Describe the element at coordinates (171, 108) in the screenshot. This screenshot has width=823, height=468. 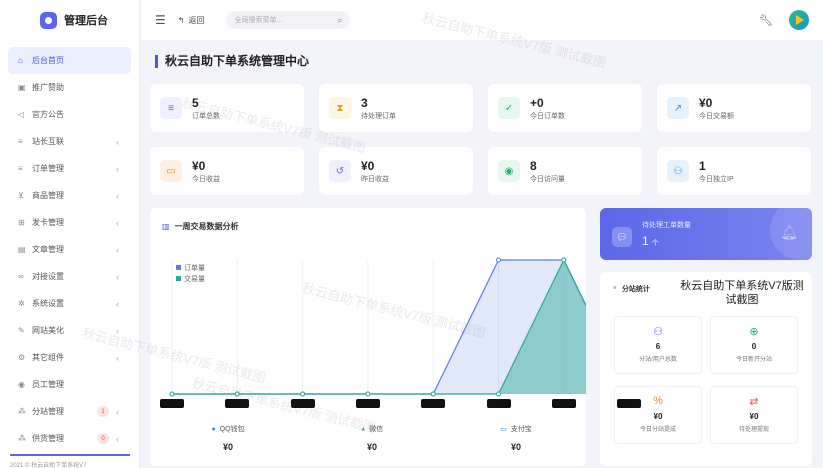
I see `list-icon: ≡` at that location.